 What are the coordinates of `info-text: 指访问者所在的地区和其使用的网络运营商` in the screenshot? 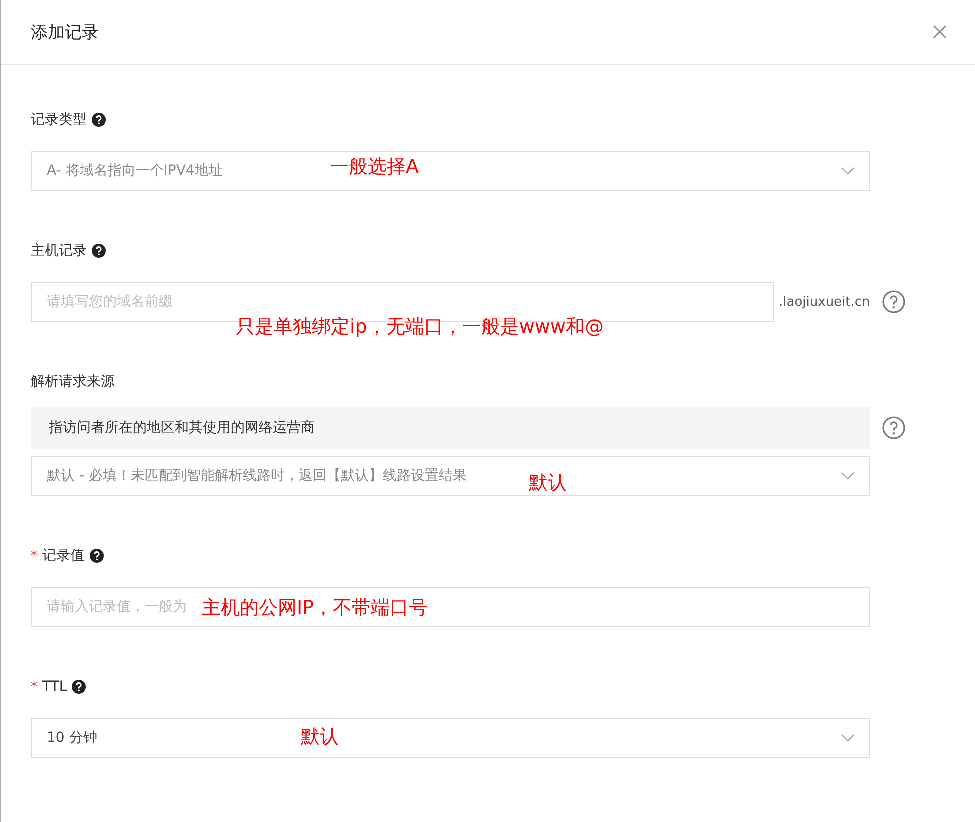 It's located at (450, 428).